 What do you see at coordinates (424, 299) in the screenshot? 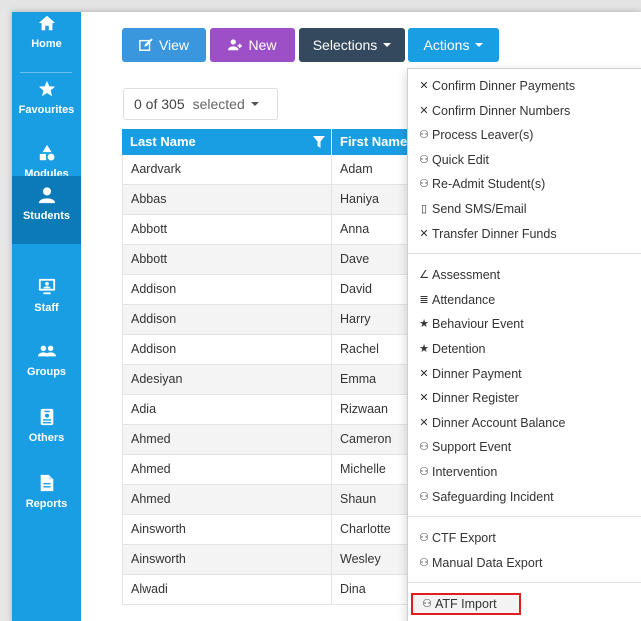
I see `check-list-icon: ≣` at bounding box center [424, 299].